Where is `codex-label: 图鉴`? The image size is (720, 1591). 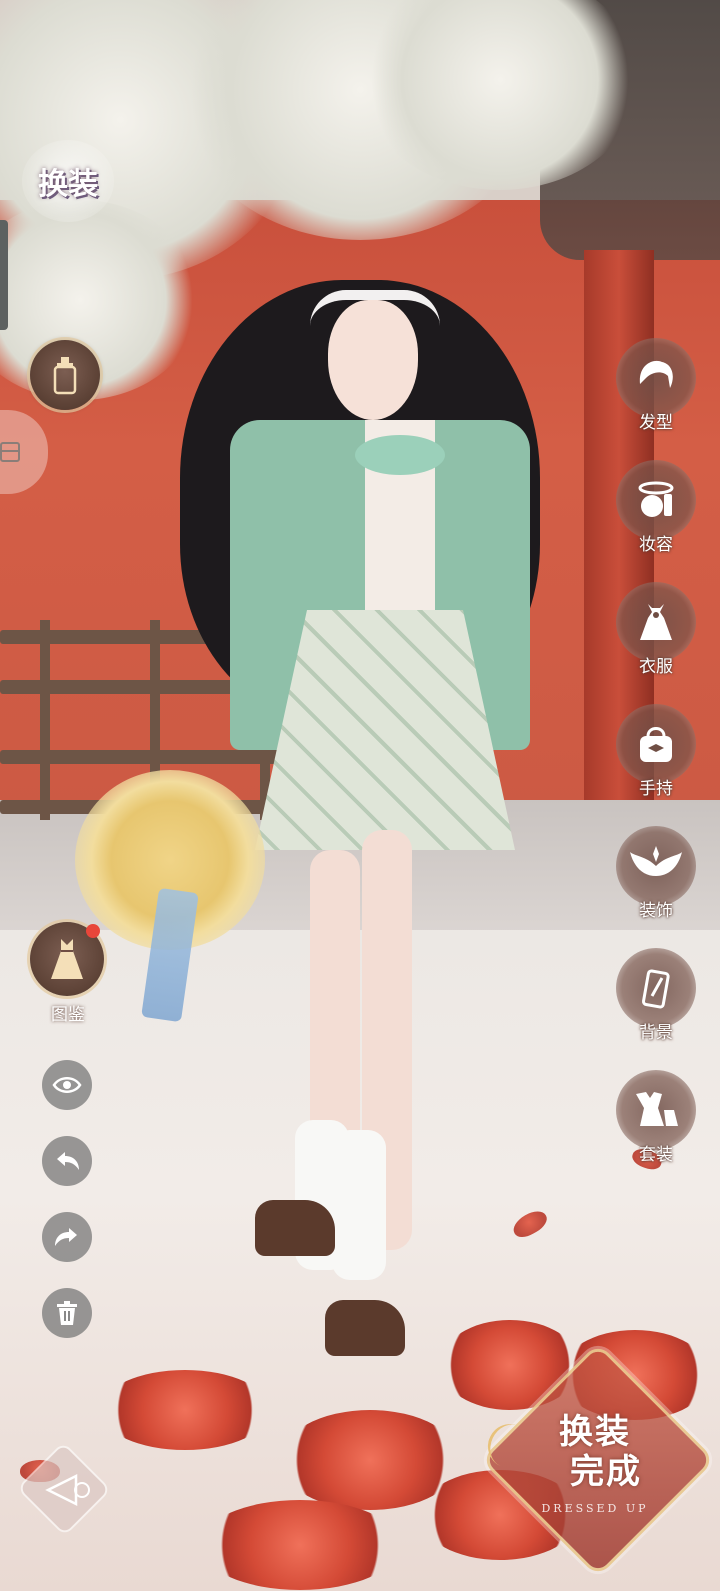 codex-label: 图鉴 is located at coordinates (68, 1015).